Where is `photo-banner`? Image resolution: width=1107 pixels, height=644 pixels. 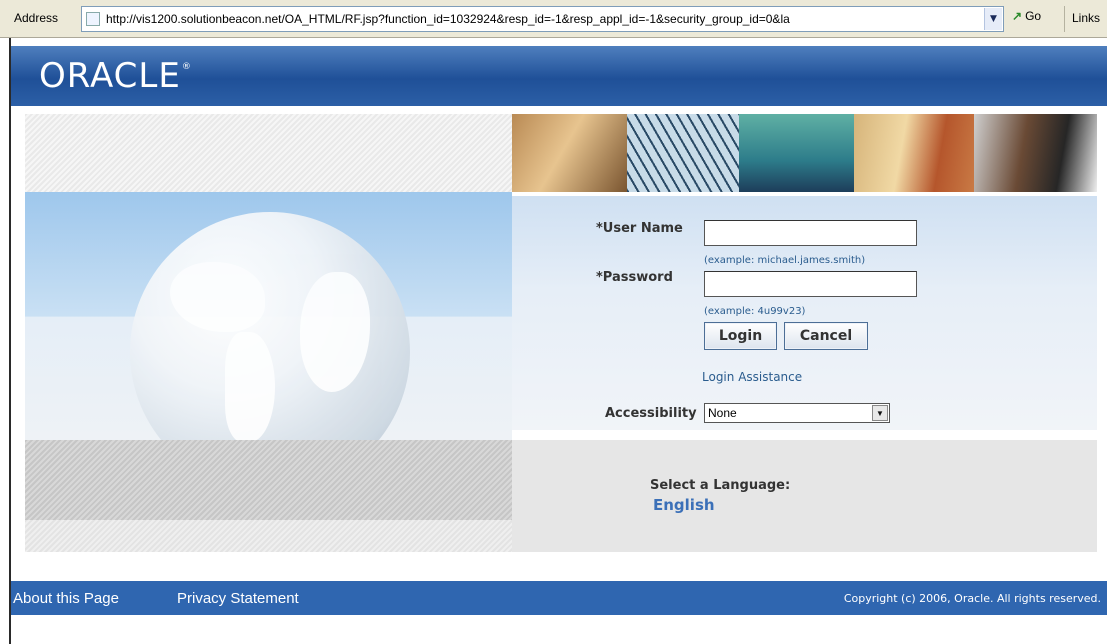 photo-banner is located at coordinates (804, 153).